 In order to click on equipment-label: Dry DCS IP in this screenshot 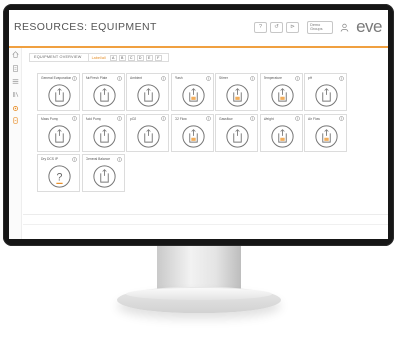, I will do `click(50, 159)`.